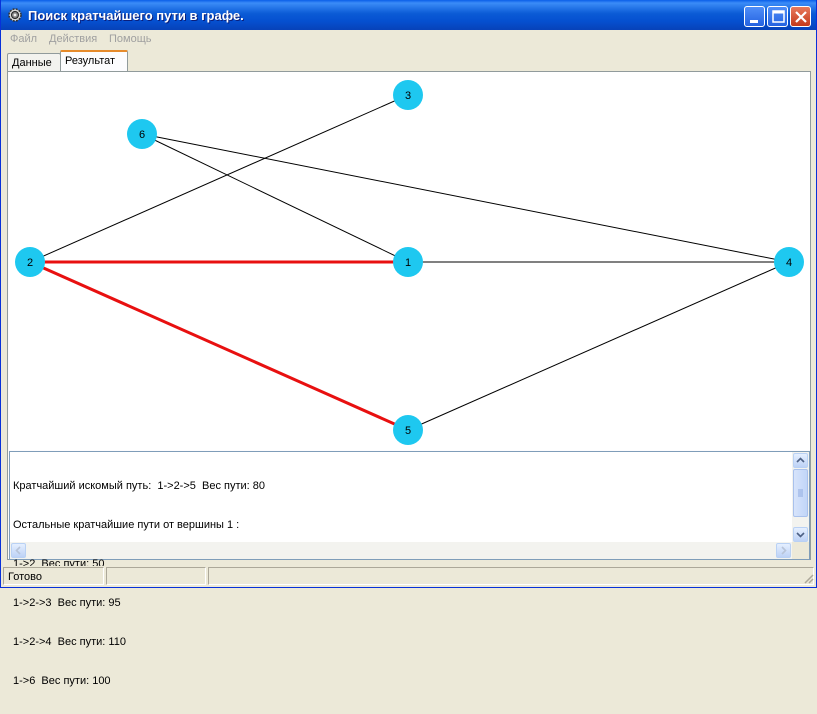 The image size is (817, 714). Describe the element at coordinates (408, 96) in the screenshot. I see `graph-node-label-3: 3` at that location.